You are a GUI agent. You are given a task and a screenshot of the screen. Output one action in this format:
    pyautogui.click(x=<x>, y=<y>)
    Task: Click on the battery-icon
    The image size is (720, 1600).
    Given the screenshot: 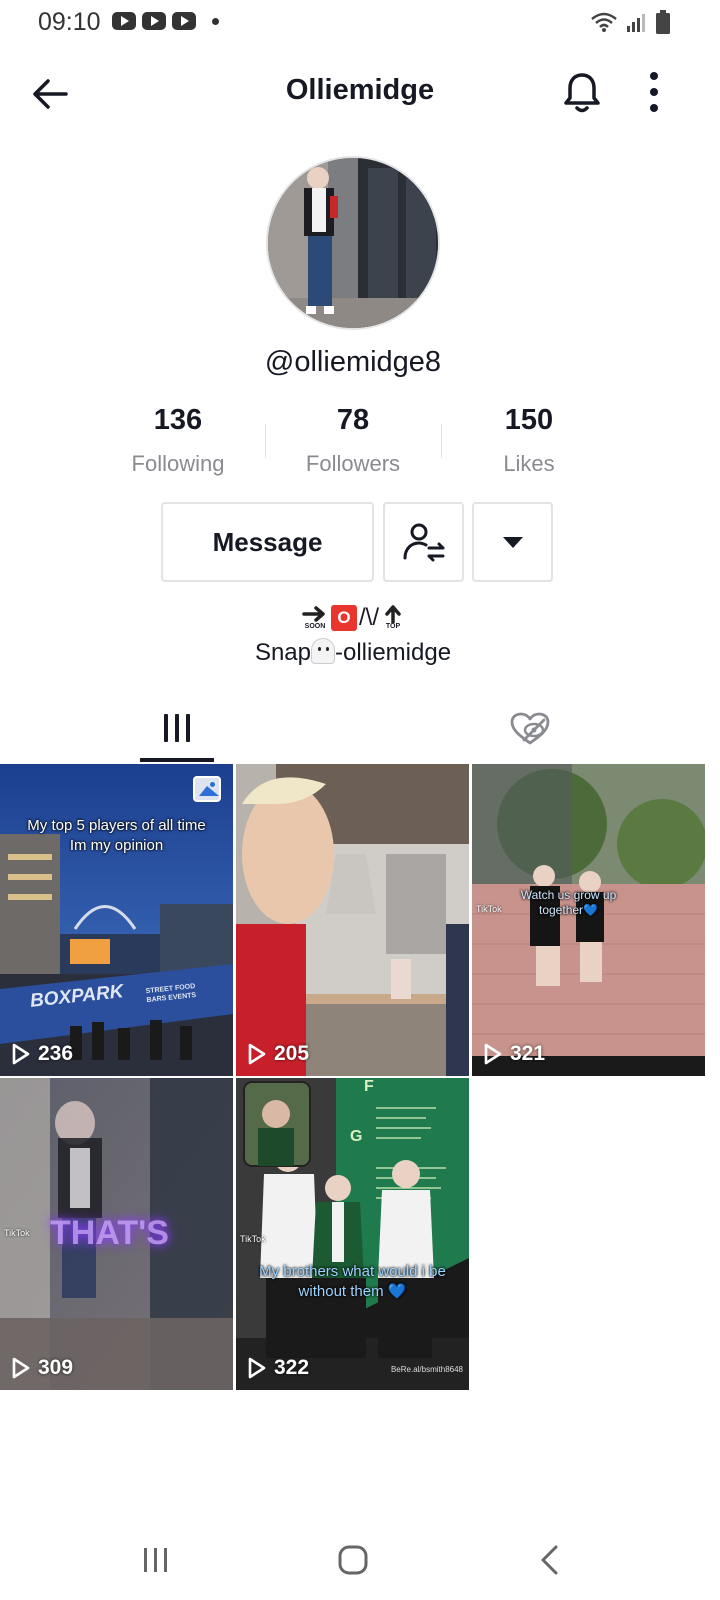 What is the action you would take?
    pyautogui.click(x=663, y=22)
    